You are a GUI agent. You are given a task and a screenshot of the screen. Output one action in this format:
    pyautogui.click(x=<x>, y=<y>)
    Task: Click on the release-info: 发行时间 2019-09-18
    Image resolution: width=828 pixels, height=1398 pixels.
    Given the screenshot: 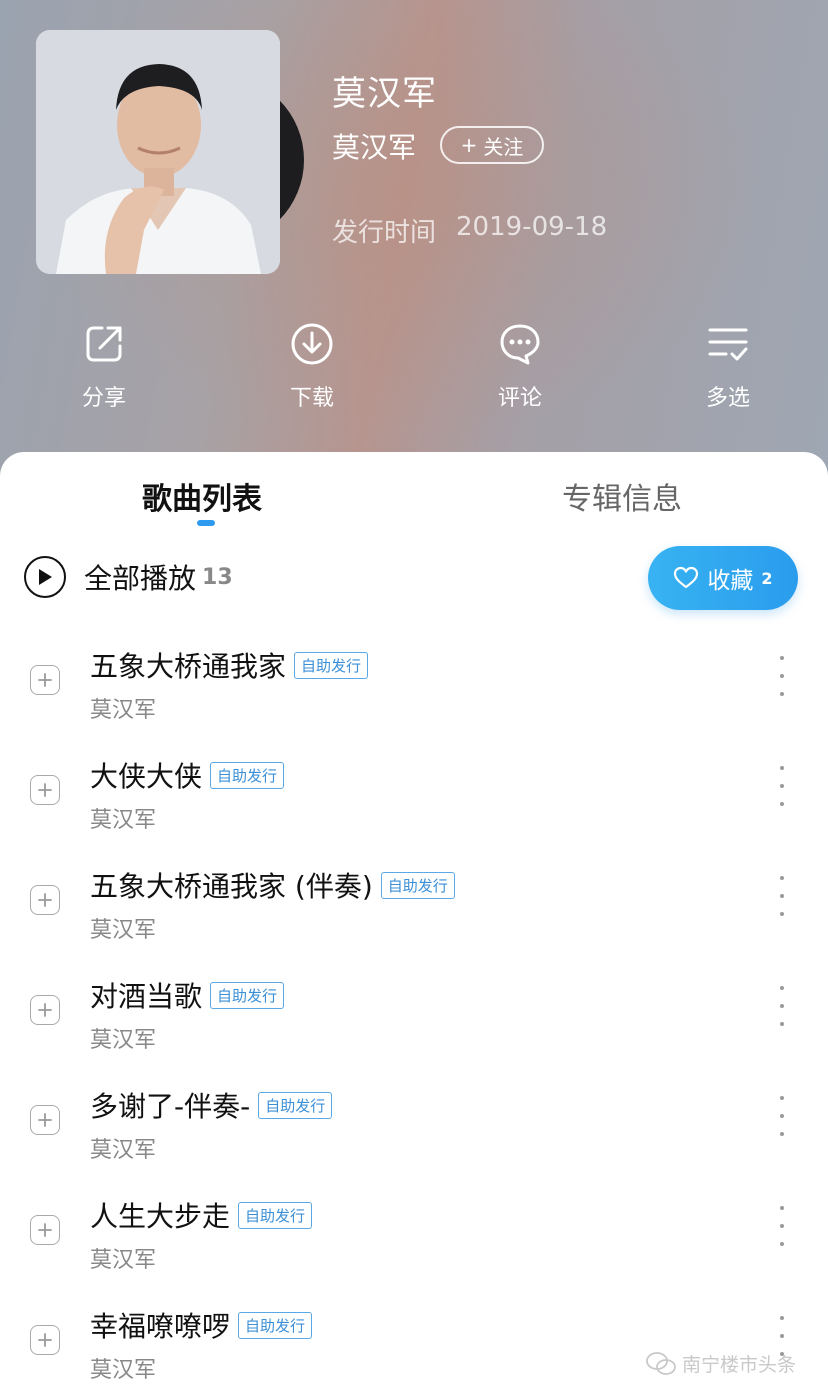 What is the action you would take?
    pyautogui.click(x=469, y=230)
    